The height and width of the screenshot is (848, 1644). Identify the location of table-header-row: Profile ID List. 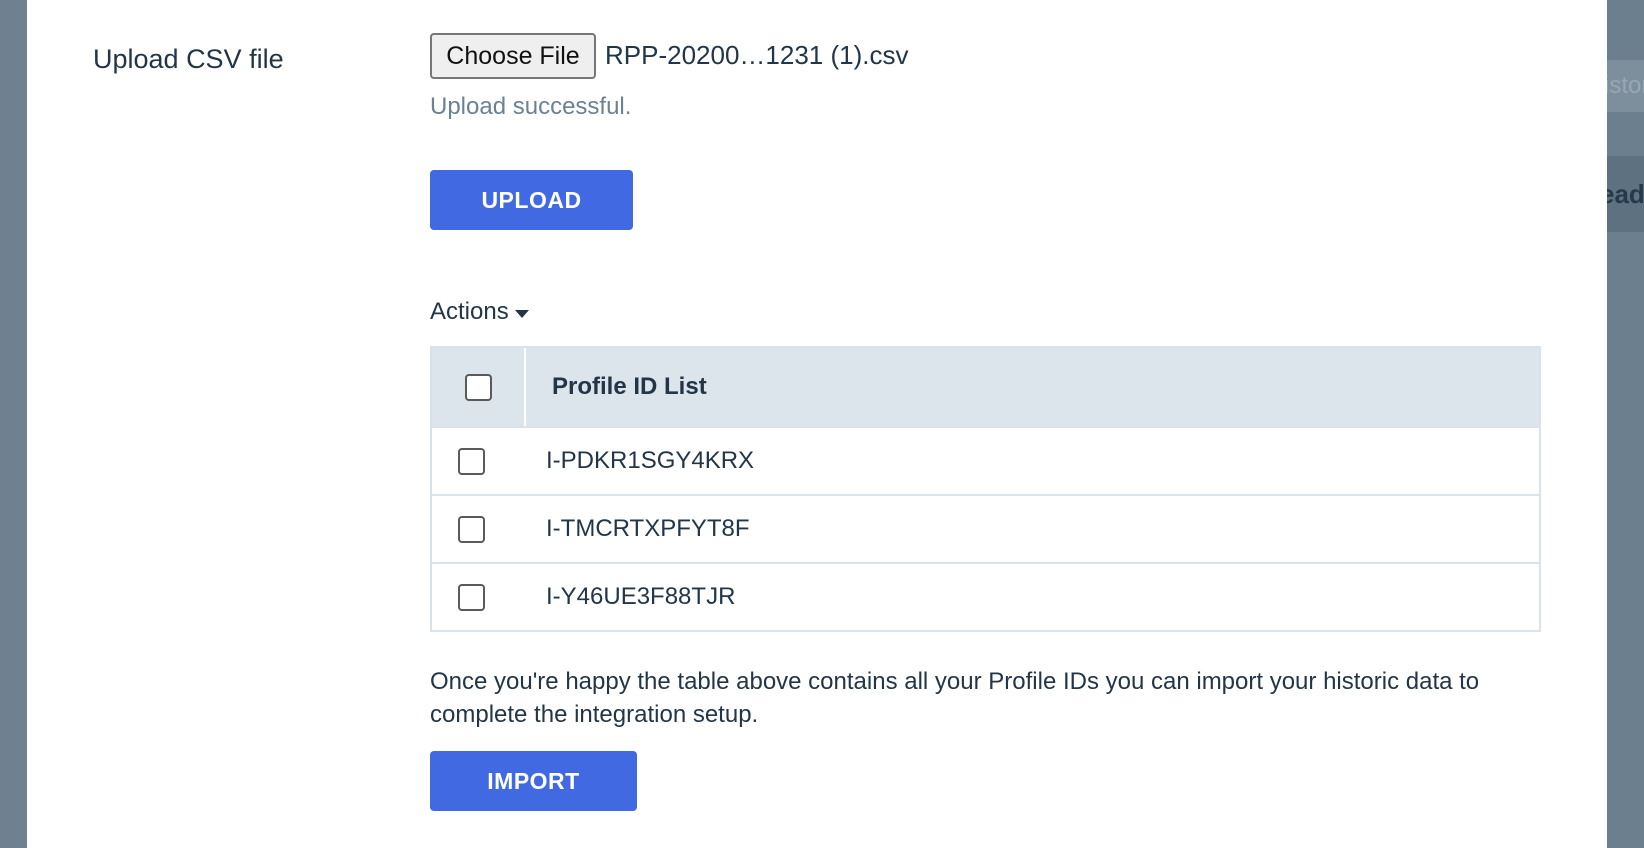
(985, 387).